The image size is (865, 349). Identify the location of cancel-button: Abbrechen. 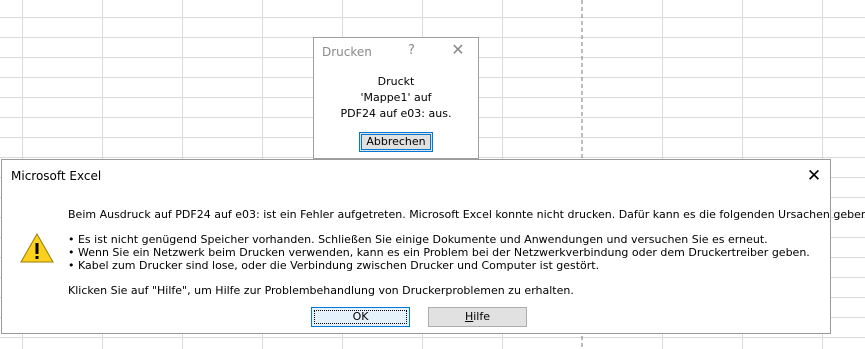
(396, 142).